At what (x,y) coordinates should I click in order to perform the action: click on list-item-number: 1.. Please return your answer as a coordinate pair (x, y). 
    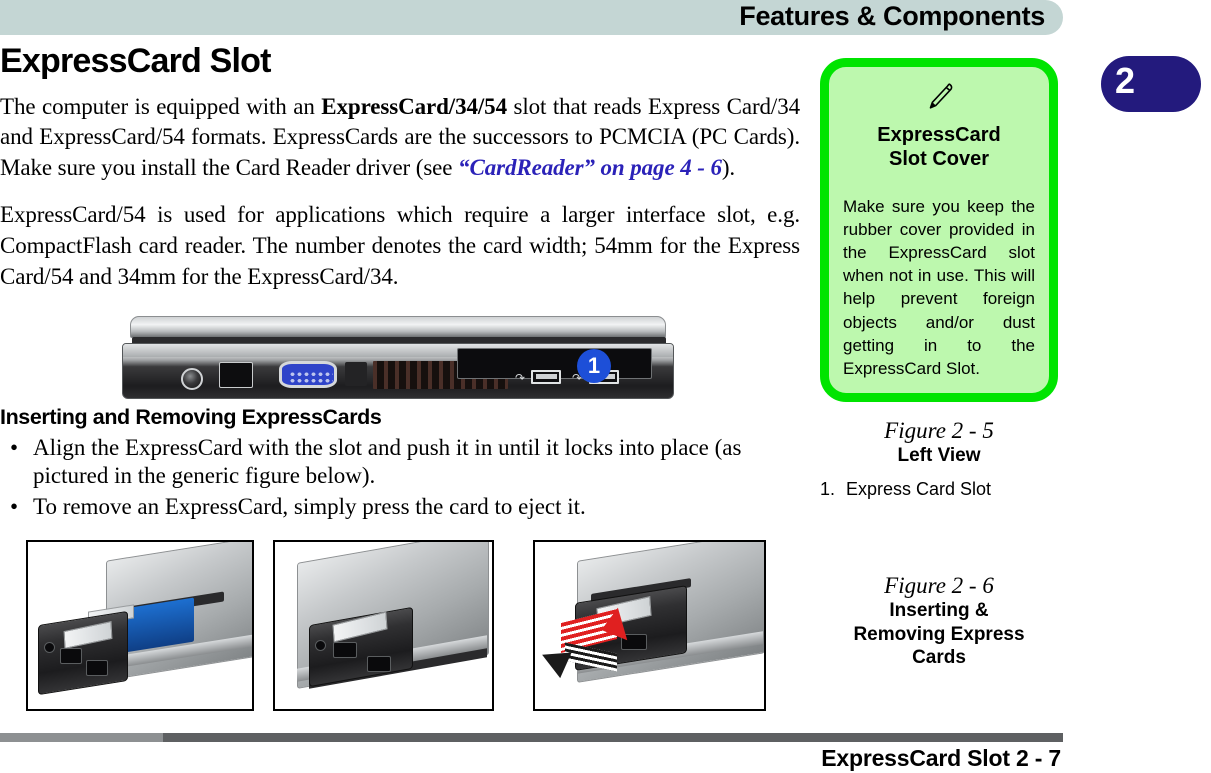
    Looking at the image, I should click on (828, 488).